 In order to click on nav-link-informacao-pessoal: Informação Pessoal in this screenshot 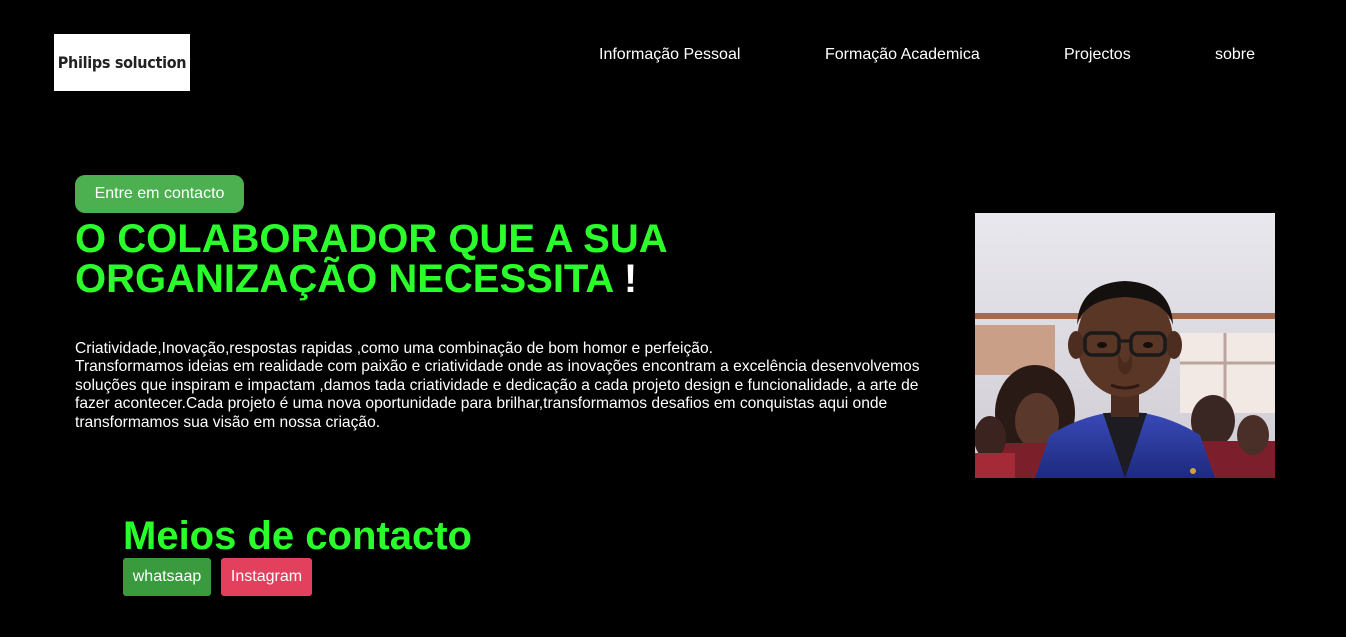, I will do `click(669, 55)`.